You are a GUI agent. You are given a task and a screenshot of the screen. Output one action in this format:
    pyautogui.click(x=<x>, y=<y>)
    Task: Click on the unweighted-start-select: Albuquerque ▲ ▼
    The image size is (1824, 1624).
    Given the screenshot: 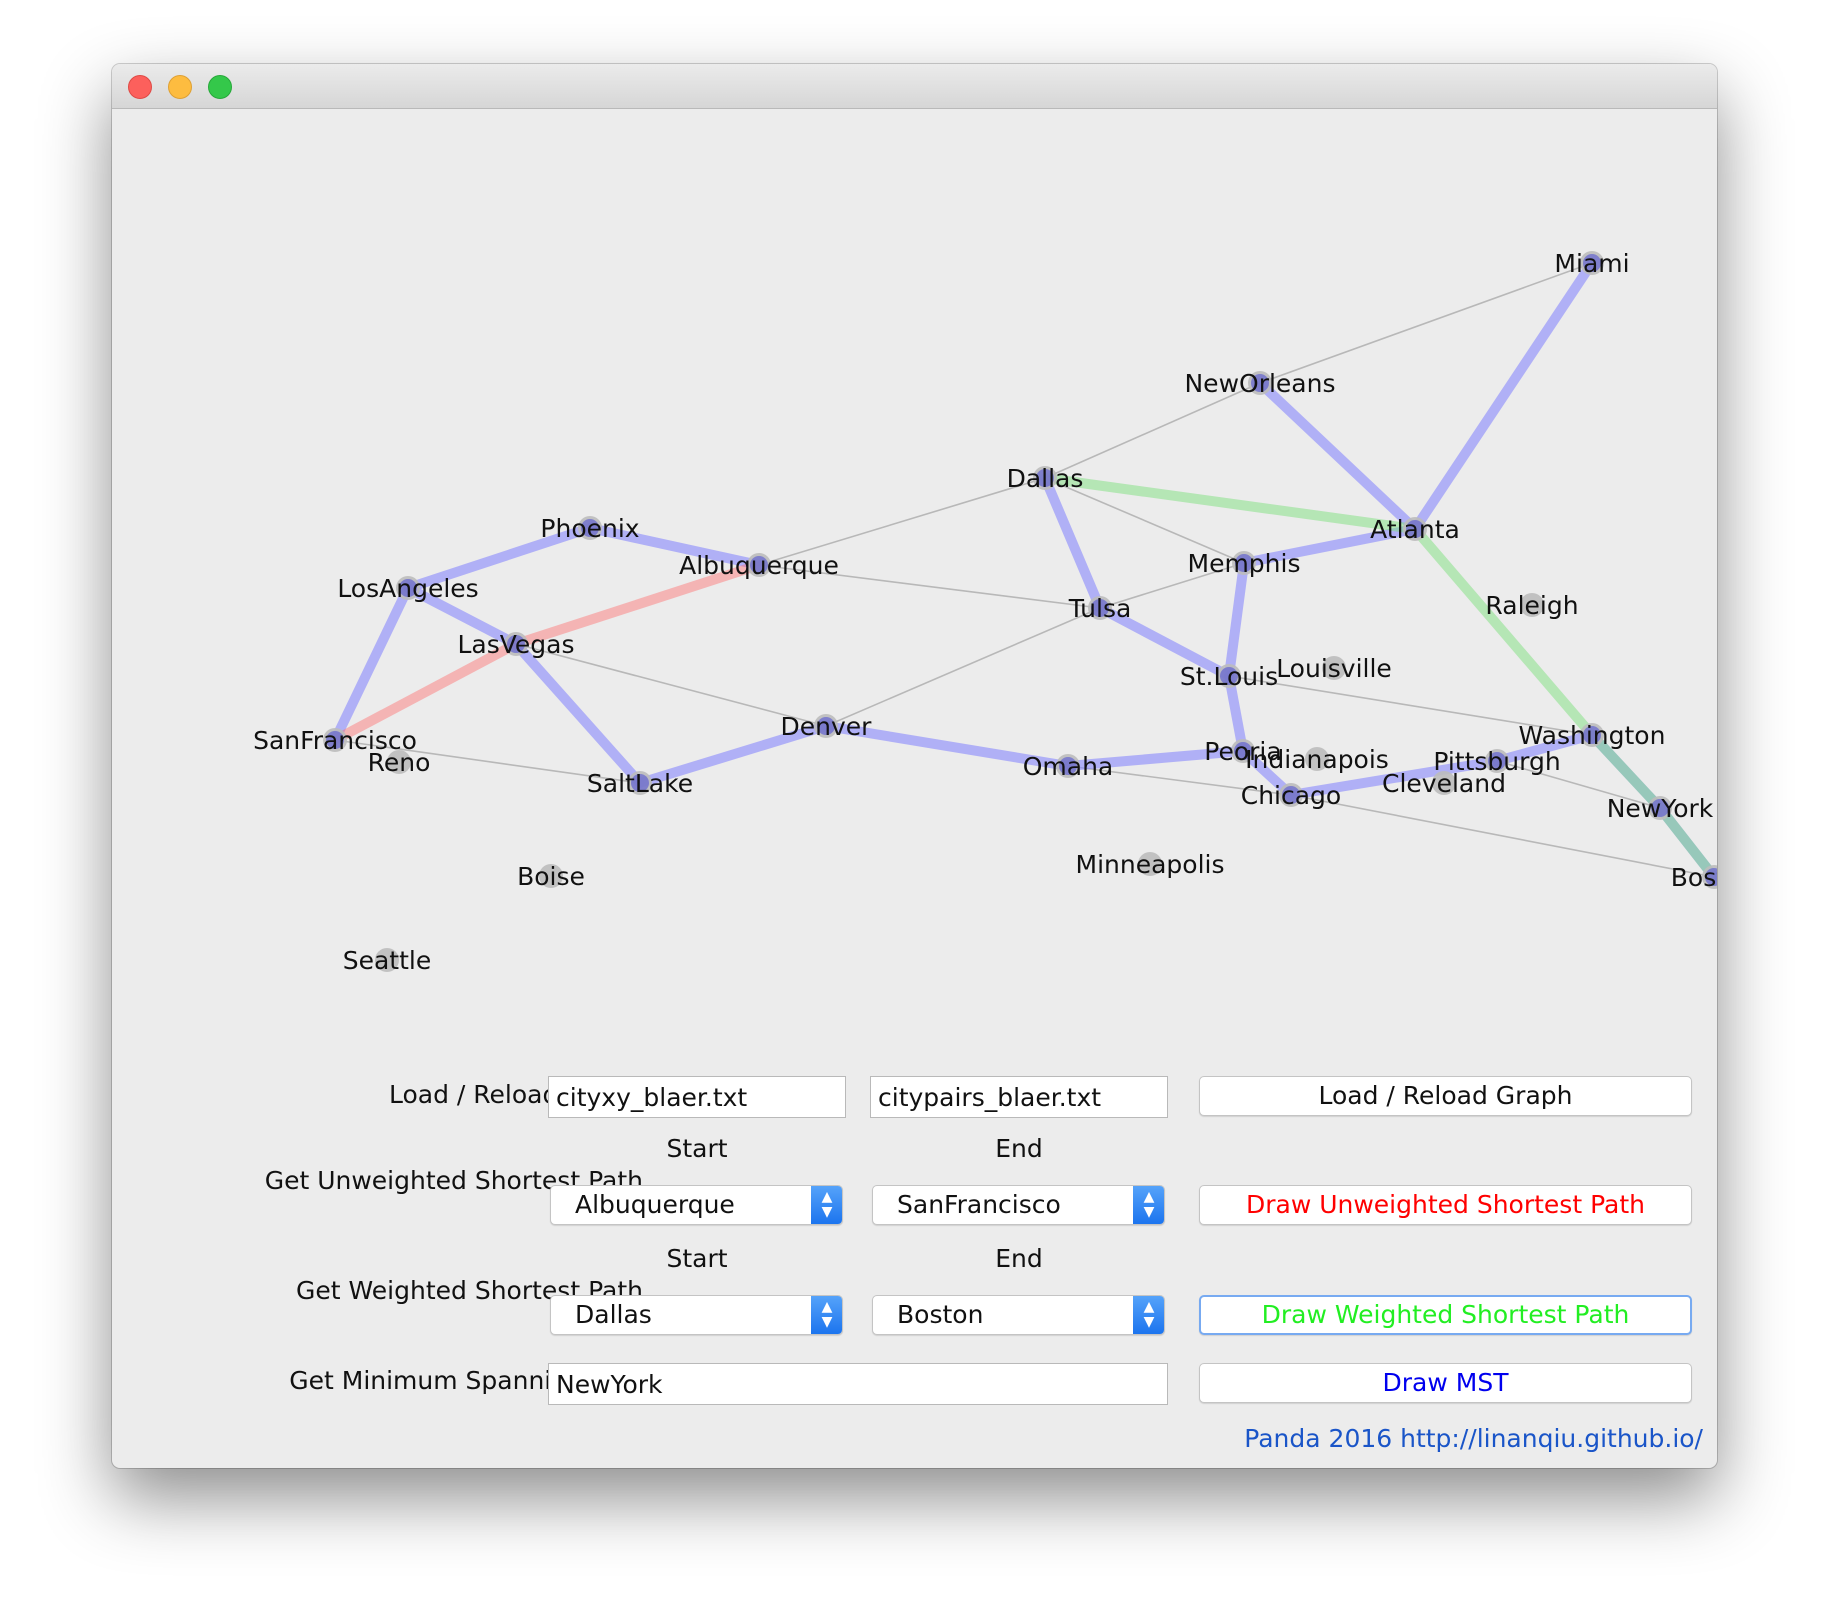 What is the action you would take?
    pyautogui.click(x=696, y=1205)
    